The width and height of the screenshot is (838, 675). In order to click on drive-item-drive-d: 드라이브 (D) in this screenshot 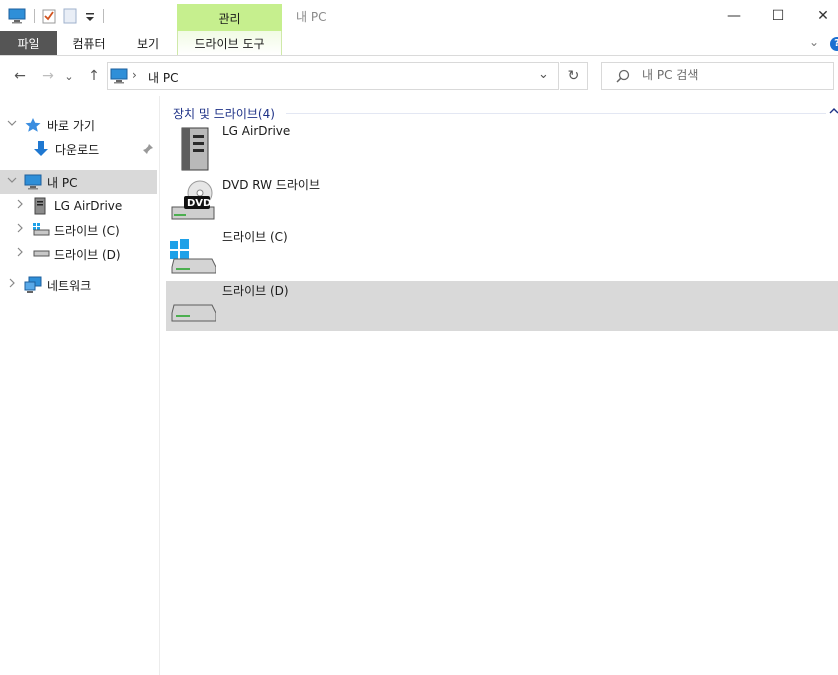, I will do `click(502, 306)`.